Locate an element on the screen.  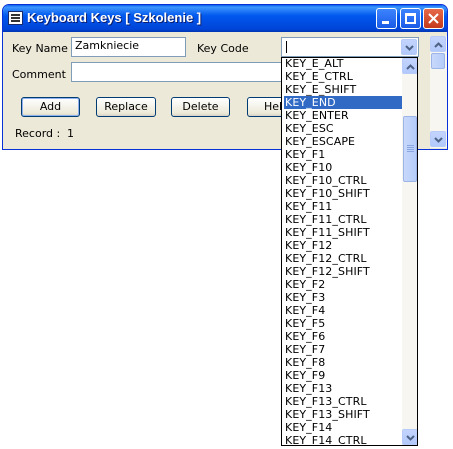
window-scrollbar is located at coordinates (438, 92).